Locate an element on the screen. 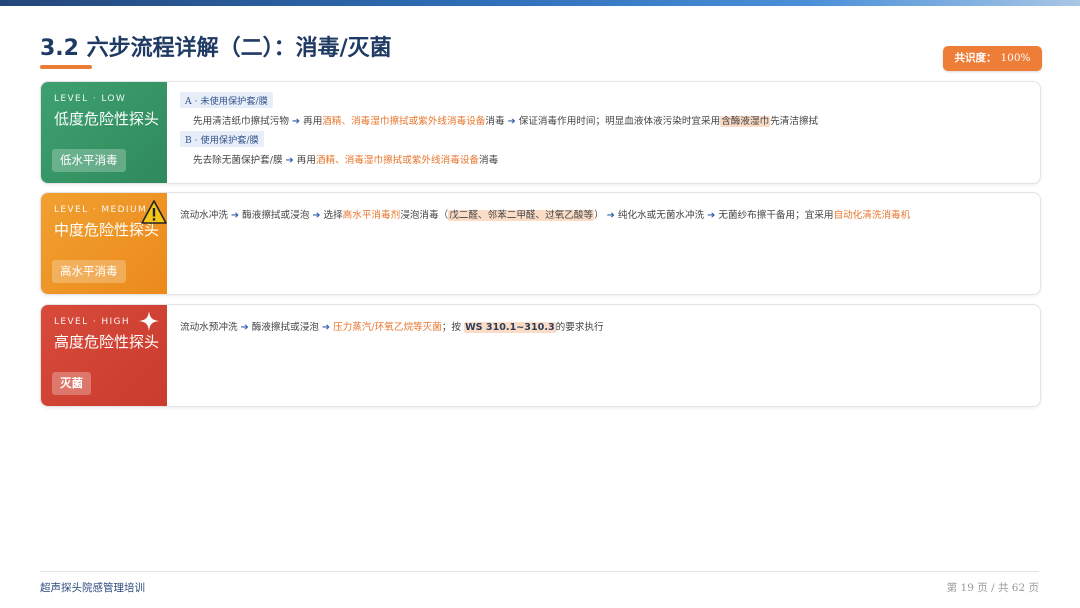 This screenshot has height=608, width=1080. page-number: 第 19 页 / 共 62 页 is located at coordinates (992, 588).